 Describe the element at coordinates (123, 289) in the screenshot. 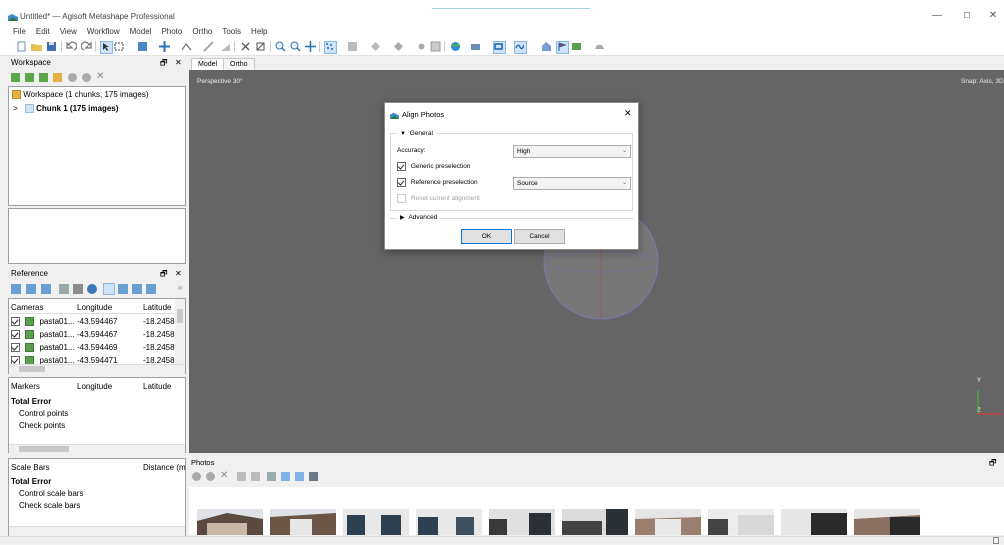

I see `view-estimated-icon` at that location.